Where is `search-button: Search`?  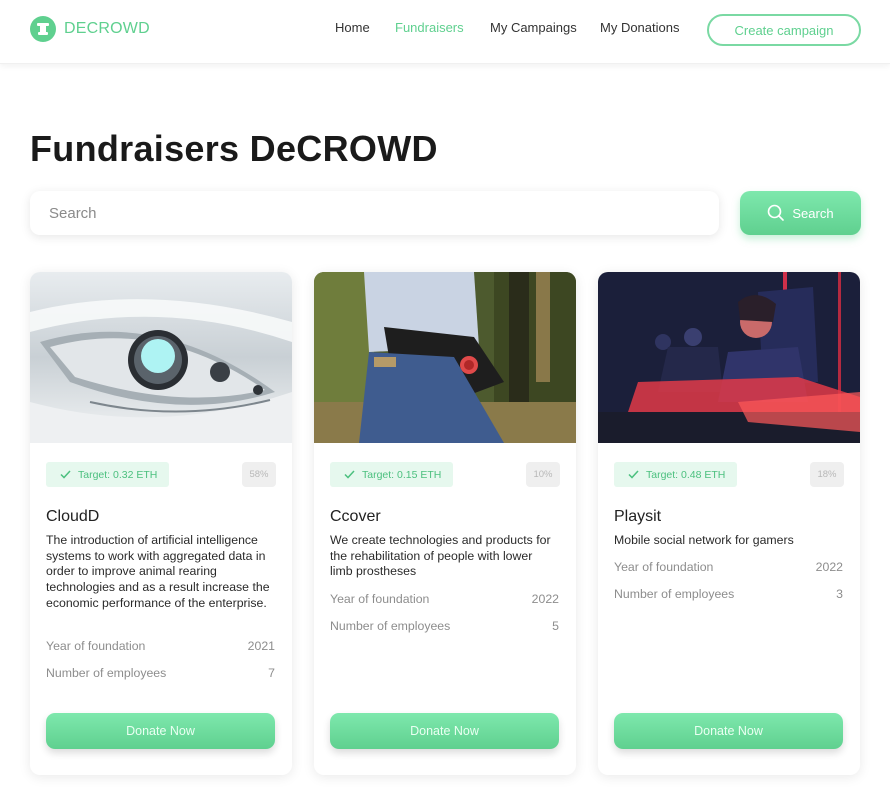 search-button: Search is located at coordinates (800, 213).